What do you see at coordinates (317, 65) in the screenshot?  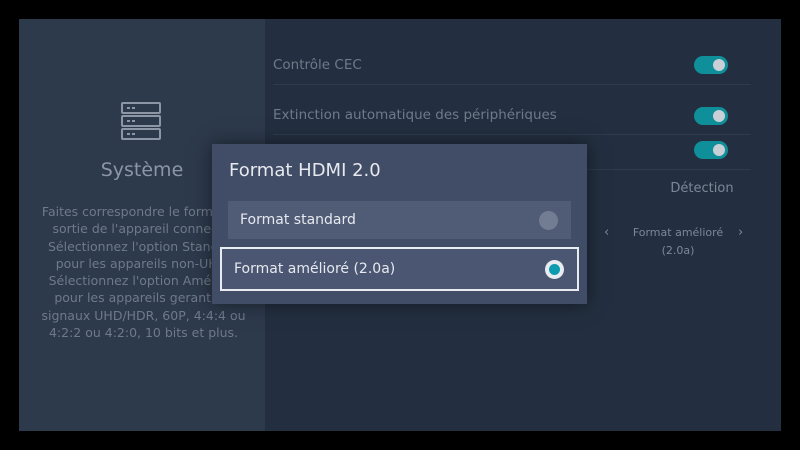 I see `setting-label-cec: Contrôle CEC` at bounding box center [317, 65].